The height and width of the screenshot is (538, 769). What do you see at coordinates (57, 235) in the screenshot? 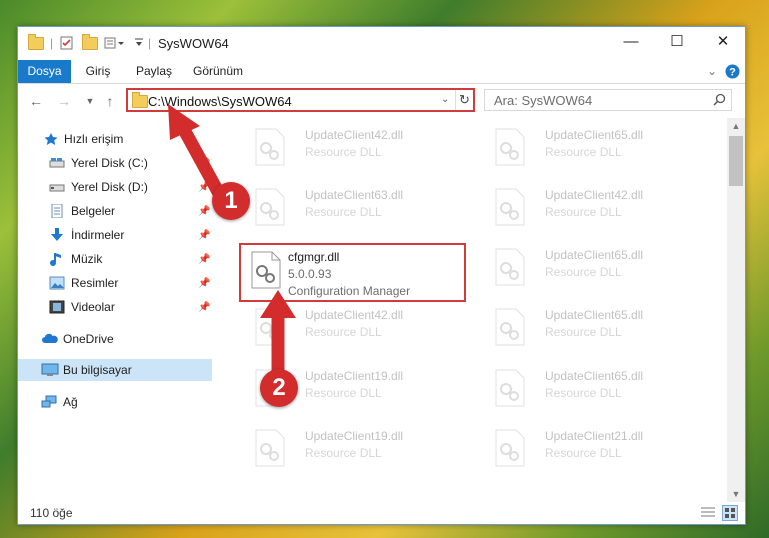
I see `download-icon` at bounding box center [57, 235].